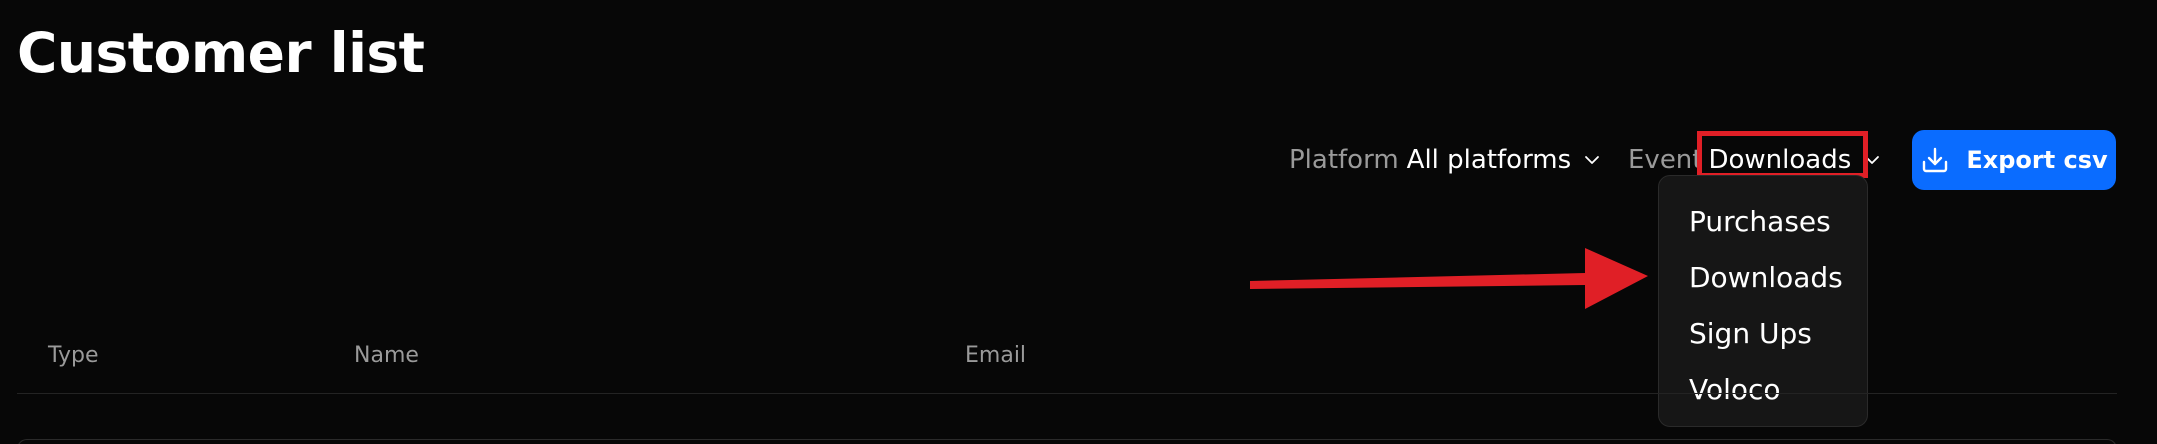  What do you see at coordinates (1344, 160) in the screenshot?
I see `platform-filter-label: Platform` at bounding box center [1344, 160].